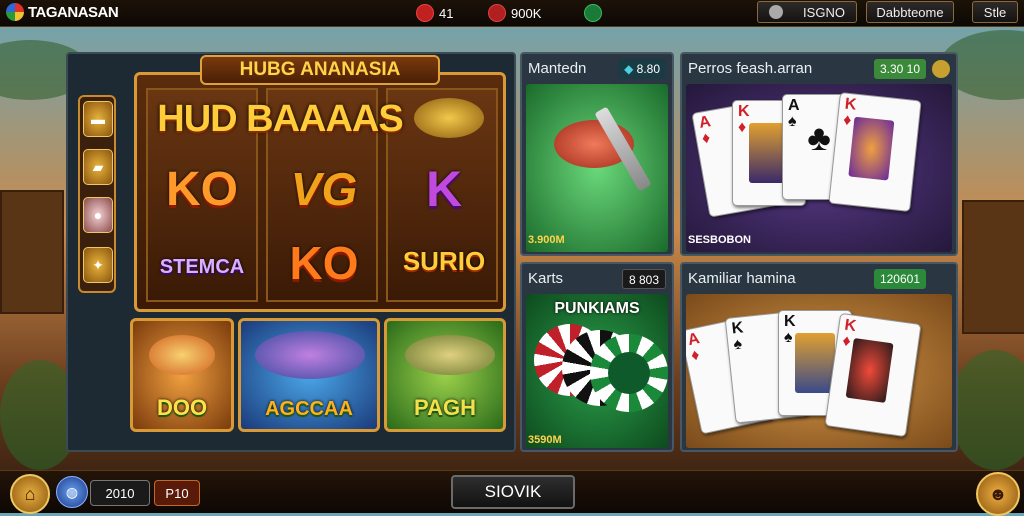 The height and width of the screenshot is (516, 1024). Describe the element at coordinates (899, 69) in the screenshot. I see `tile-badge: 3.30 10` at that location.